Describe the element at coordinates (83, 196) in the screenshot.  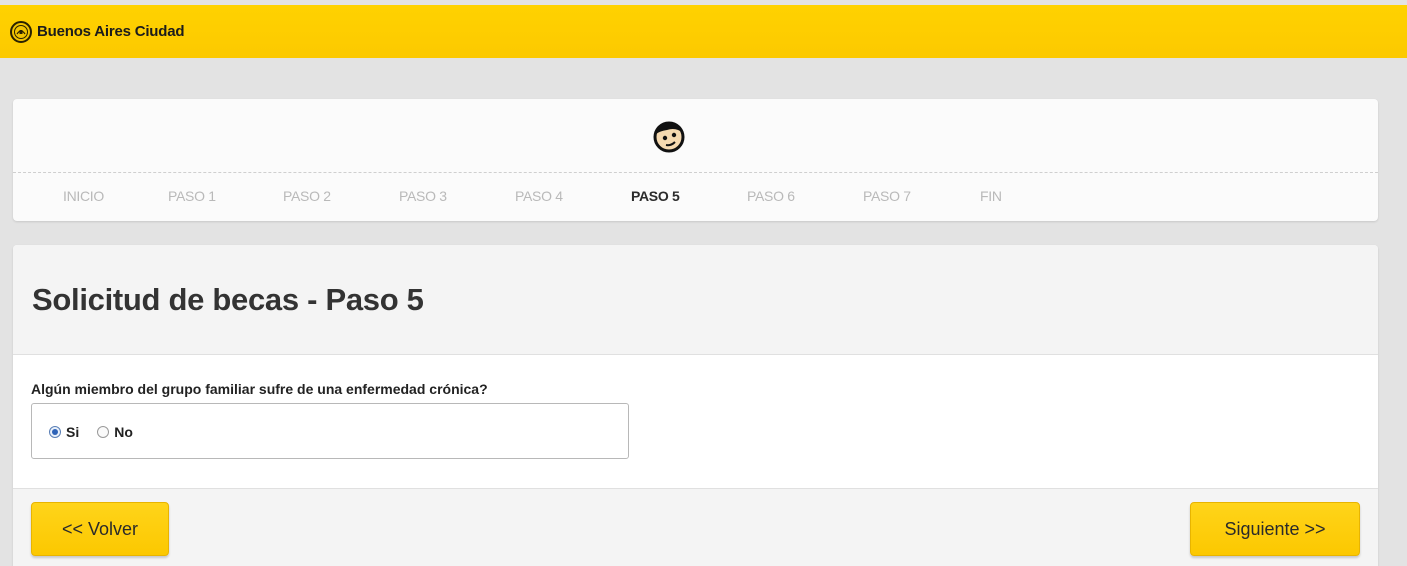
I see `step-inicio: INICIO` at that location.